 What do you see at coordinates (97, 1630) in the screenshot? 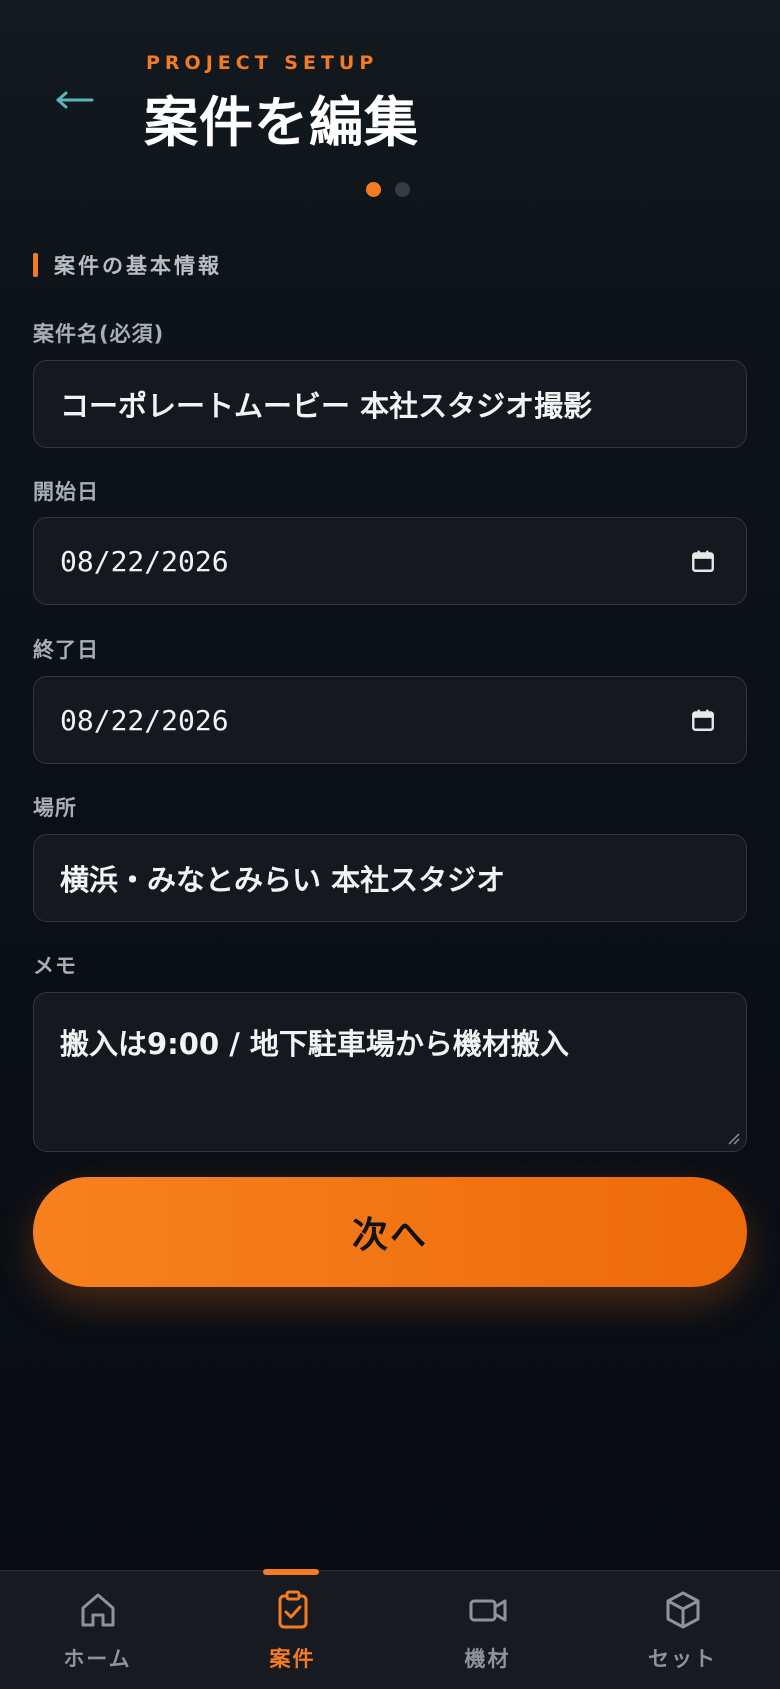
I see `tab-home: ホーム` at bounding box center [97, 1630].